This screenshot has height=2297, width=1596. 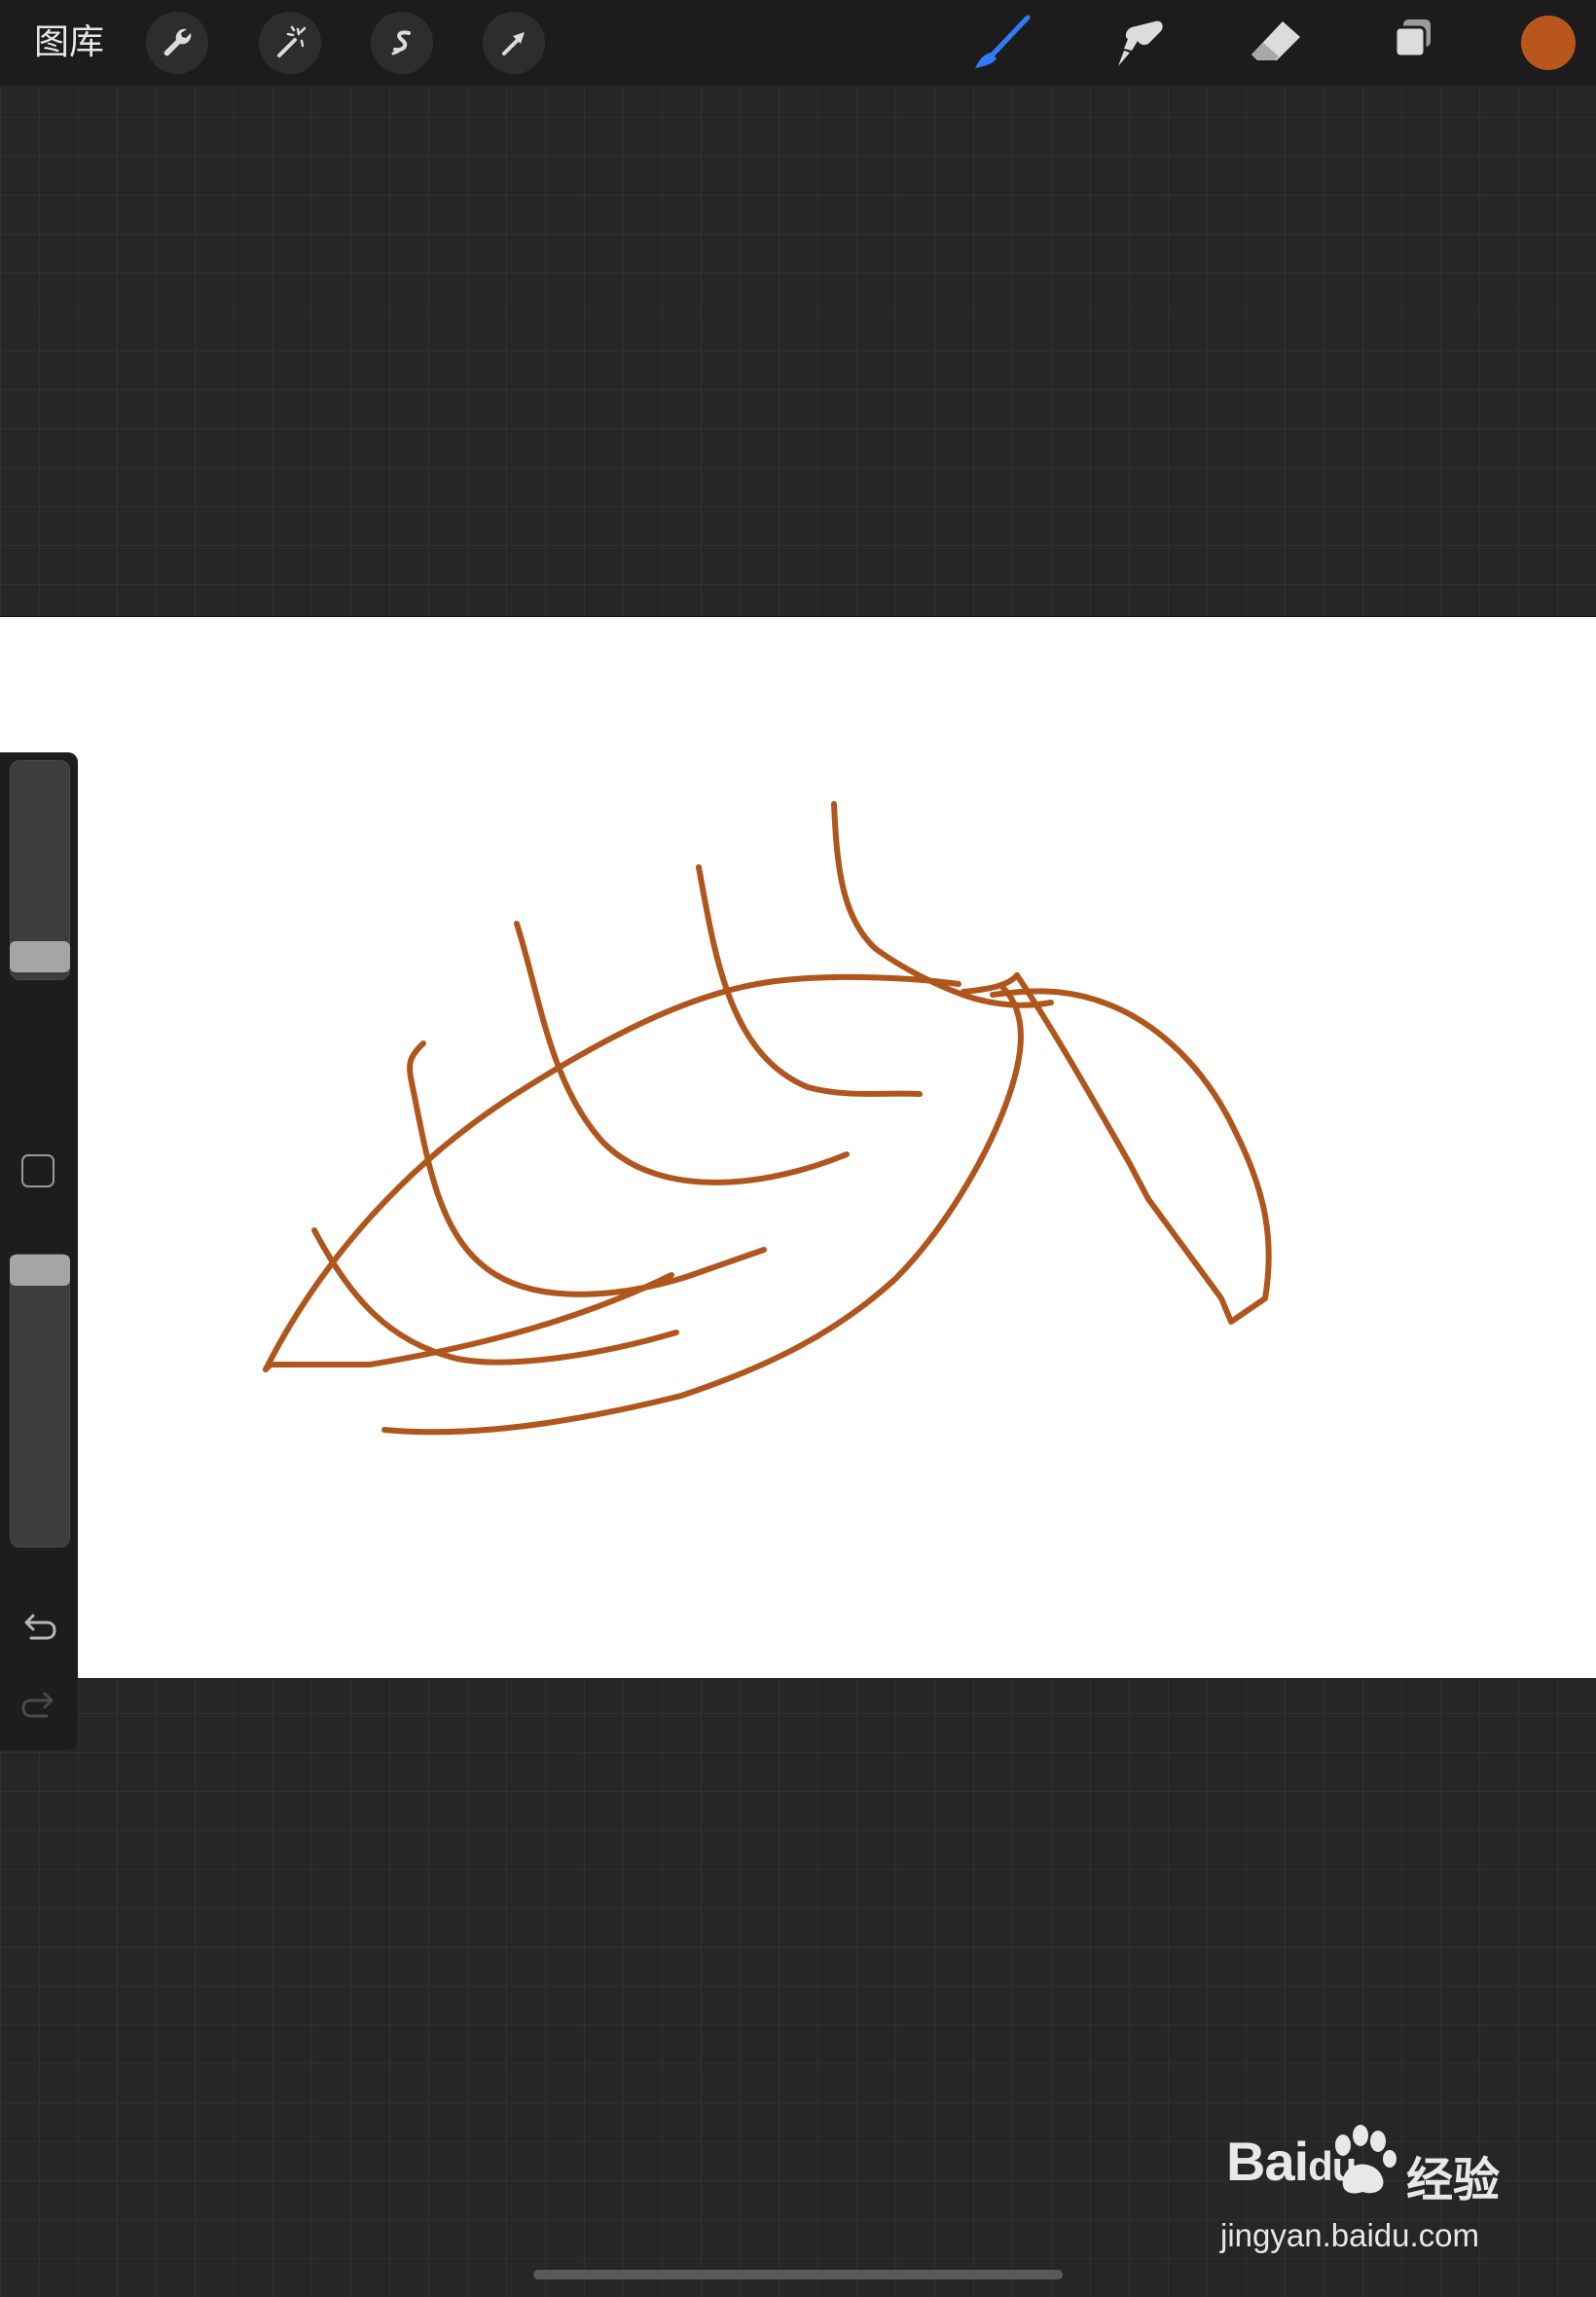 I want to click on selection-button, so click(x=402, y=43).